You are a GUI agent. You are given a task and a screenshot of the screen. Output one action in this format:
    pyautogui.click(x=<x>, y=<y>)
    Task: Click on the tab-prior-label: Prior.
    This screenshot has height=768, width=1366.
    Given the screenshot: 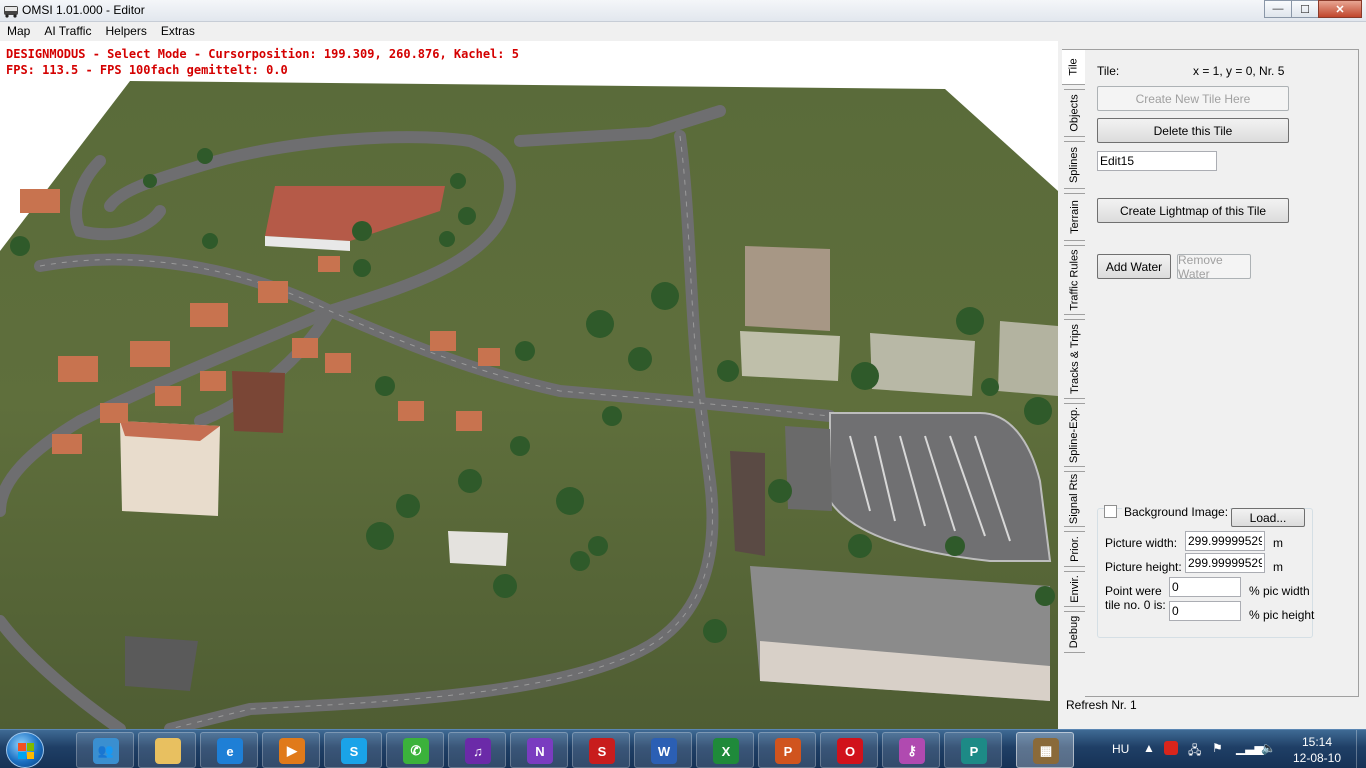 What is the action you would take?
    pyautogui.click(x=1074, y=549)
    